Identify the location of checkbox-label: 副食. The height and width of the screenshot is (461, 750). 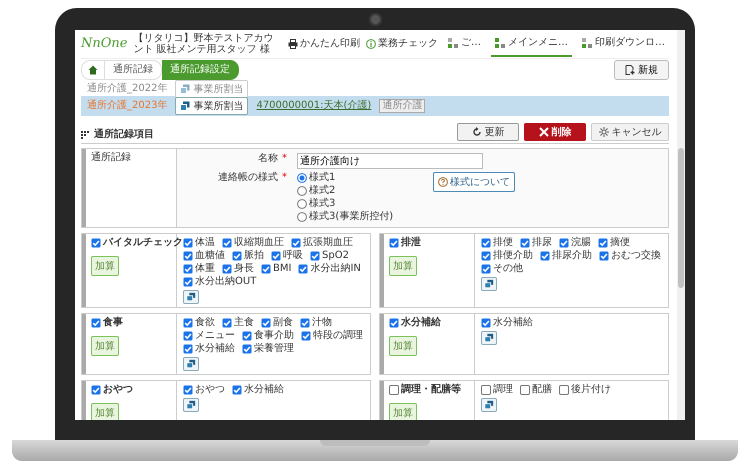
(283, 323).